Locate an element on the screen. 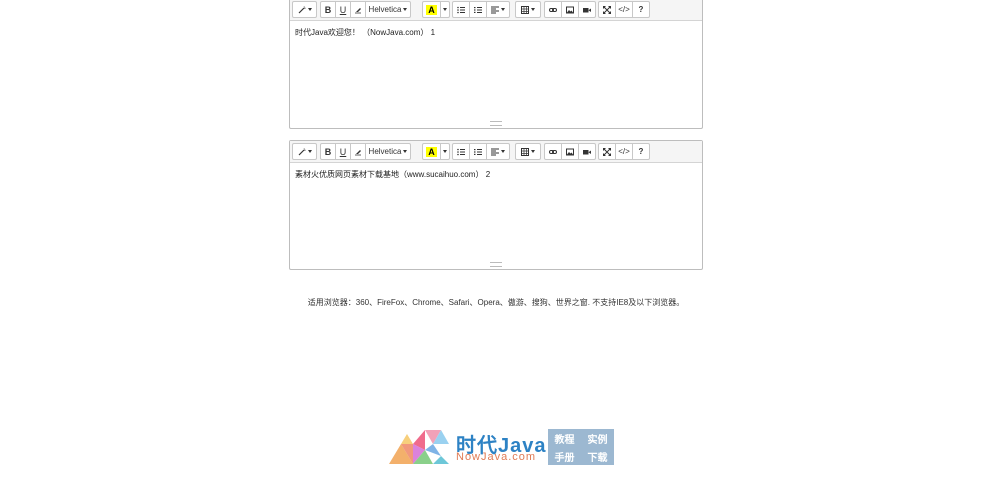  logo-link-box: 教程 实例 手册 下载 is located at coordinates (581, 447).